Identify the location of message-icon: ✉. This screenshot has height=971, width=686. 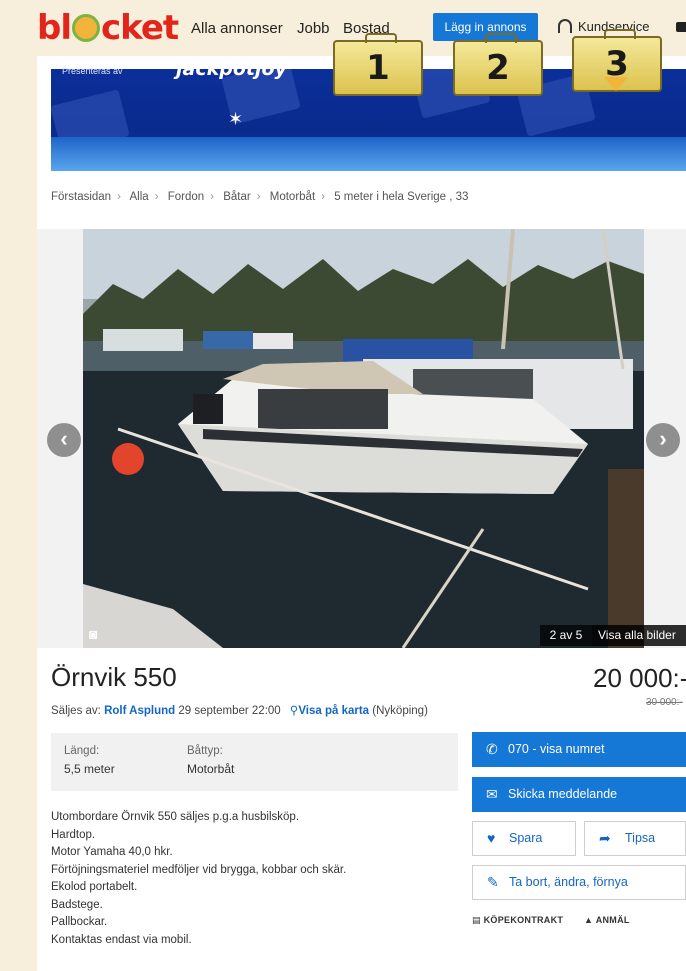
(492, 794).